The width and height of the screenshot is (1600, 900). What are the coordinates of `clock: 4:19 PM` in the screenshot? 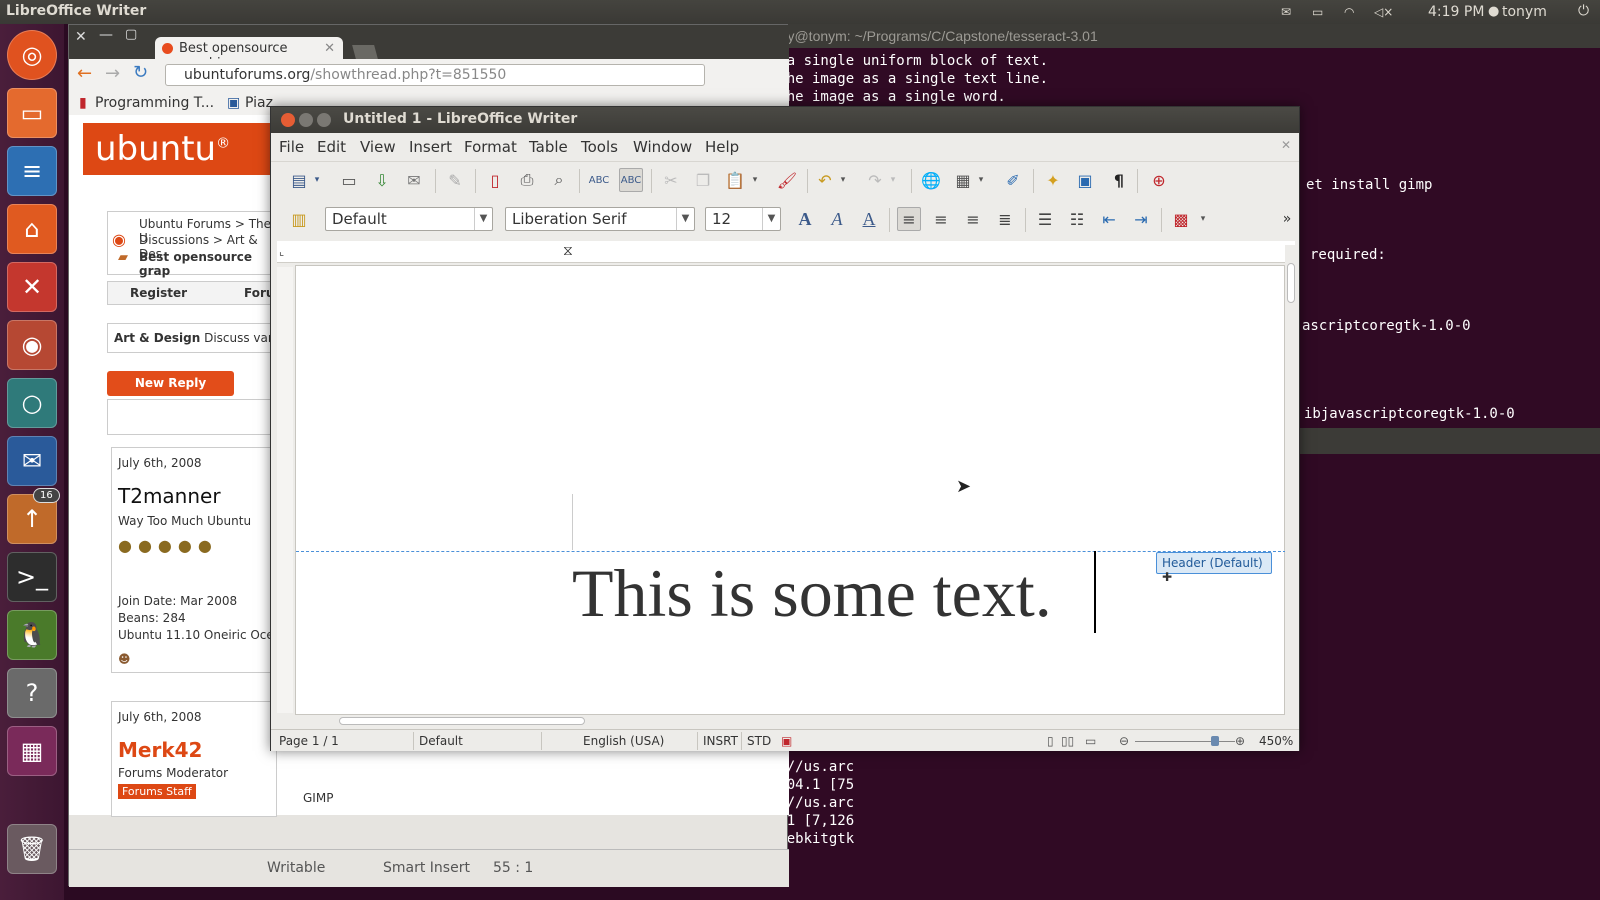 It's located at (1456, 12).